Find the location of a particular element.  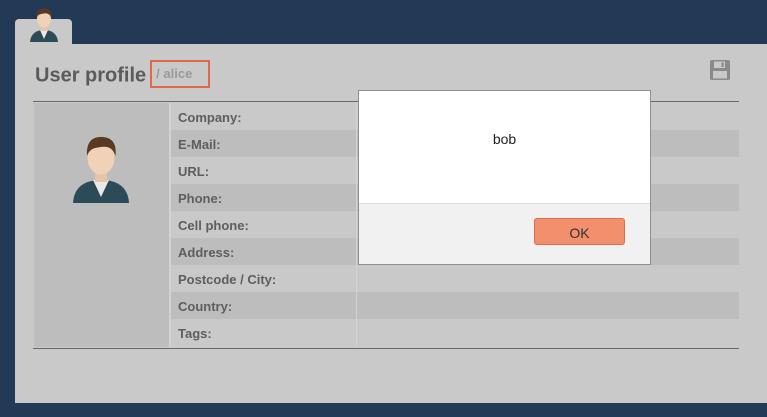

username-label: / alice is located at coordinates (180, 74).